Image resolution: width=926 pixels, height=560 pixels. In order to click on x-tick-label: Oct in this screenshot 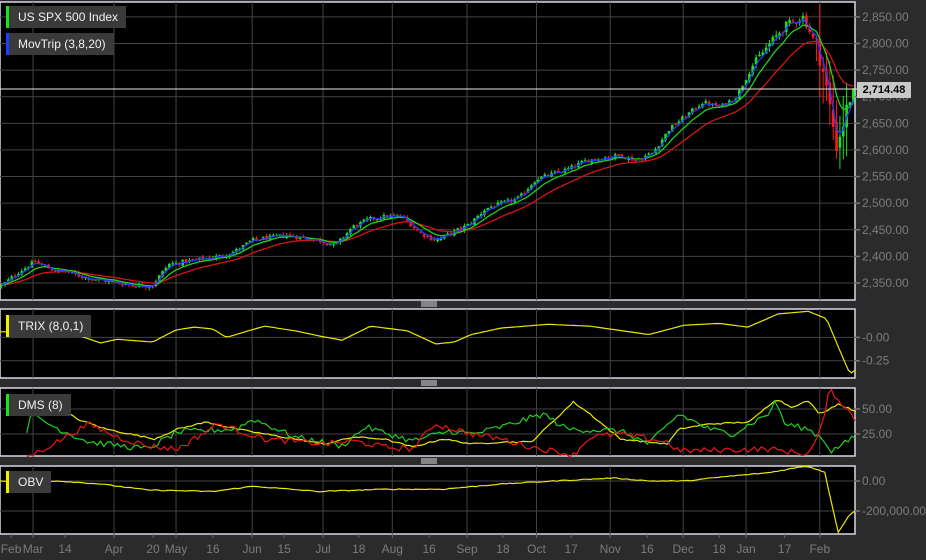, I will do `click(536, 549)`.